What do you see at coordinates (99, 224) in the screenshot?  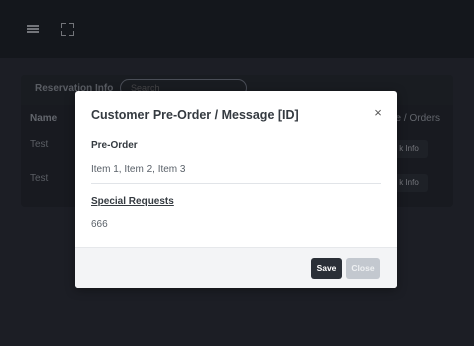 I see `special-requests-value: 666` at bounding box center [99, 224].